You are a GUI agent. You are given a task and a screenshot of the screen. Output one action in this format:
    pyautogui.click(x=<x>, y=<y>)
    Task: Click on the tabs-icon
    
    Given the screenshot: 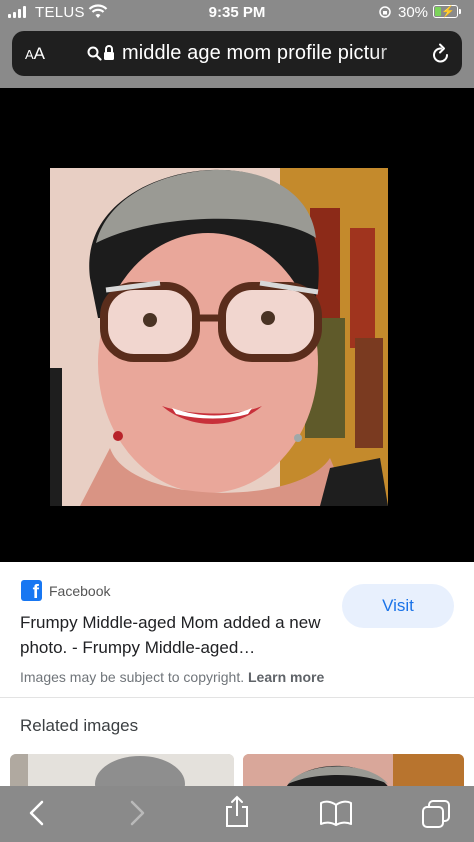 What is the action you would take?
    pyautogui.click(x=436, y=814)
    